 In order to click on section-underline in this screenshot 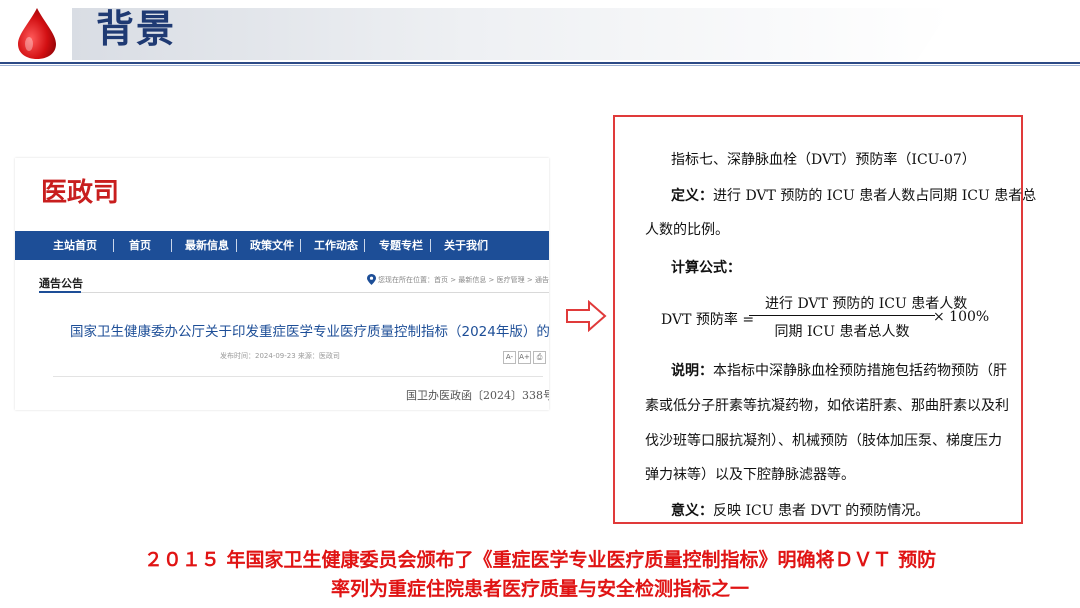, I will do `click(60, 292)`.